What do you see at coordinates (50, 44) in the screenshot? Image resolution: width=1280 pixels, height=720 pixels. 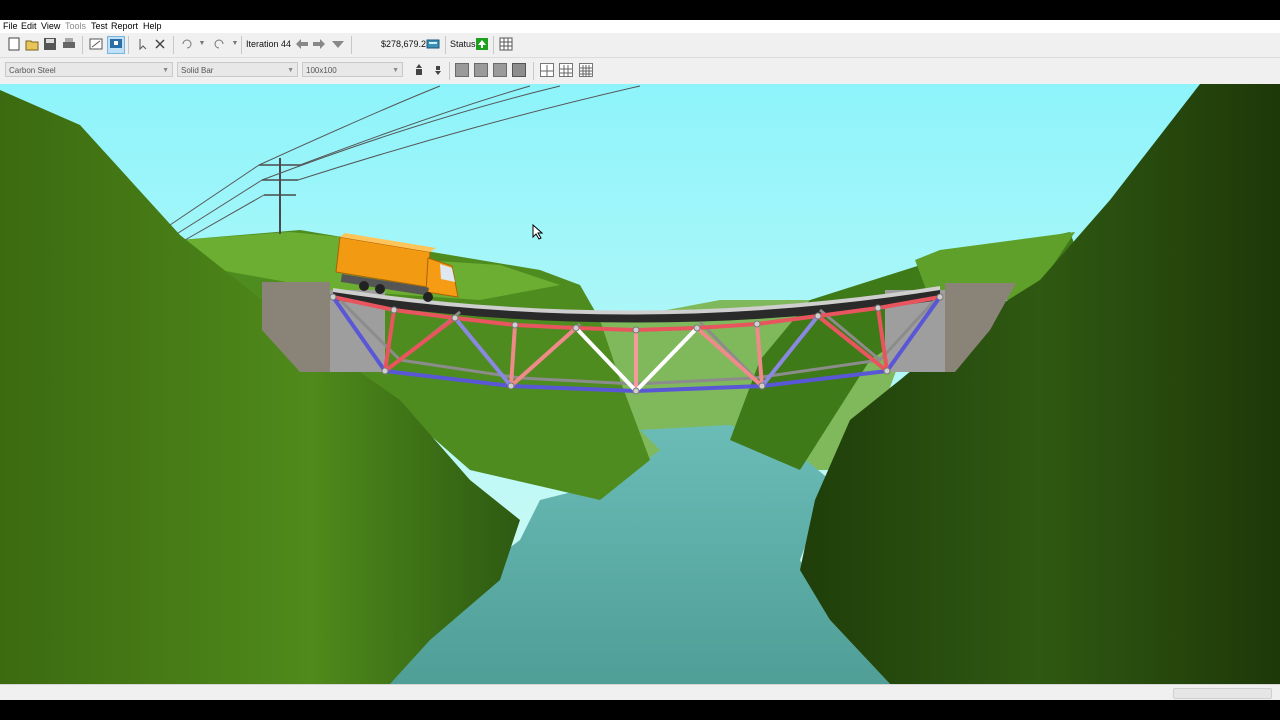 I see `save-icon` at bounding box center [50, 44].